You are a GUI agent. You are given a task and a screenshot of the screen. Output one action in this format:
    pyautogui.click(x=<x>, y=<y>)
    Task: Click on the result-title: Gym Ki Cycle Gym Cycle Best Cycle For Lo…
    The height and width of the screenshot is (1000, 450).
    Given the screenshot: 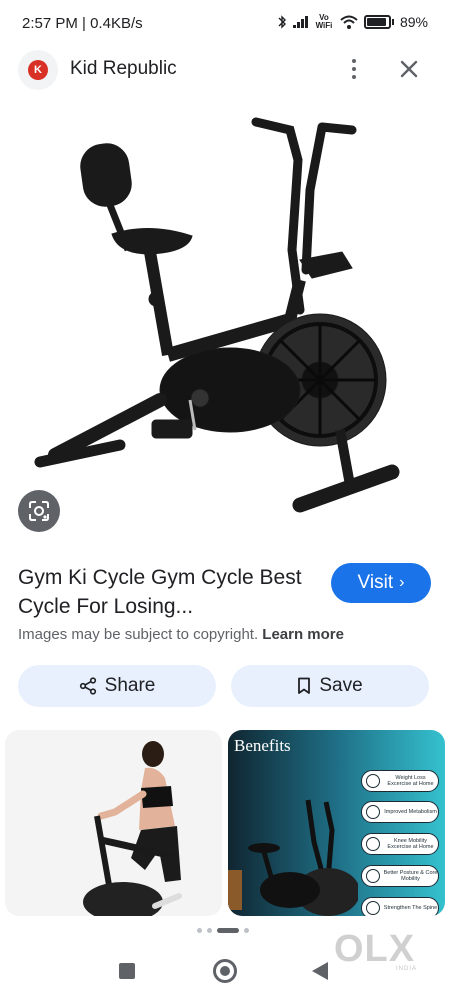 What is the action you would take?
    pyautogui.click(x=168, y=592)
    